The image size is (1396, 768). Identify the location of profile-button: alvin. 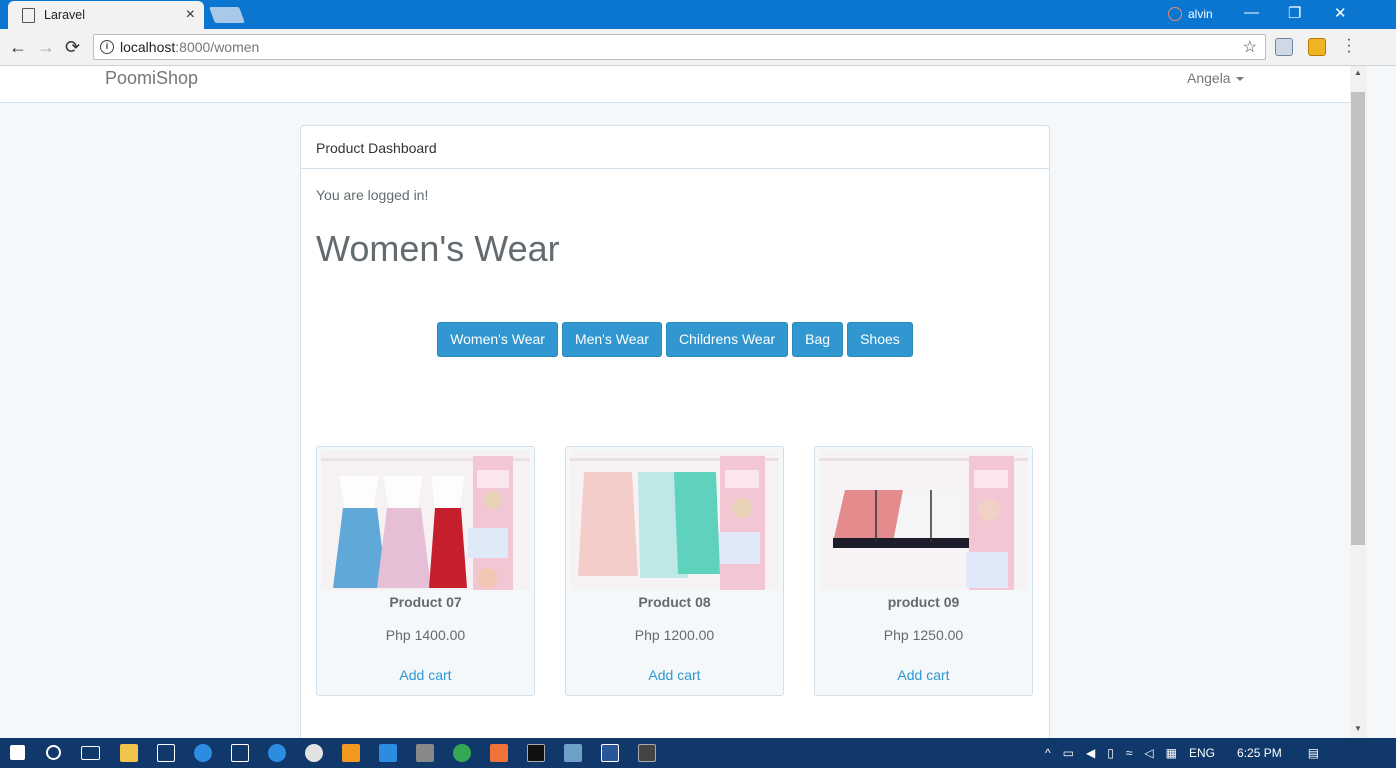
(1190, 14).